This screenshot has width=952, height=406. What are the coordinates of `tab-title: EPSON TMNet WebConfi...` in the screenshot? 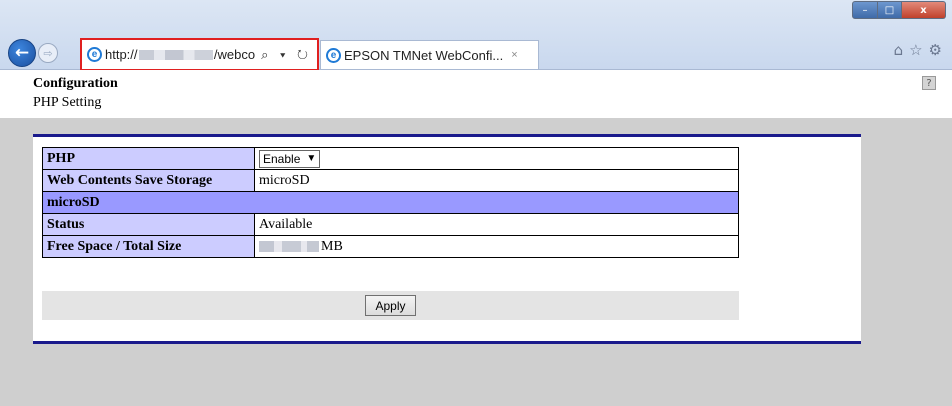 It's located at (424, 55).